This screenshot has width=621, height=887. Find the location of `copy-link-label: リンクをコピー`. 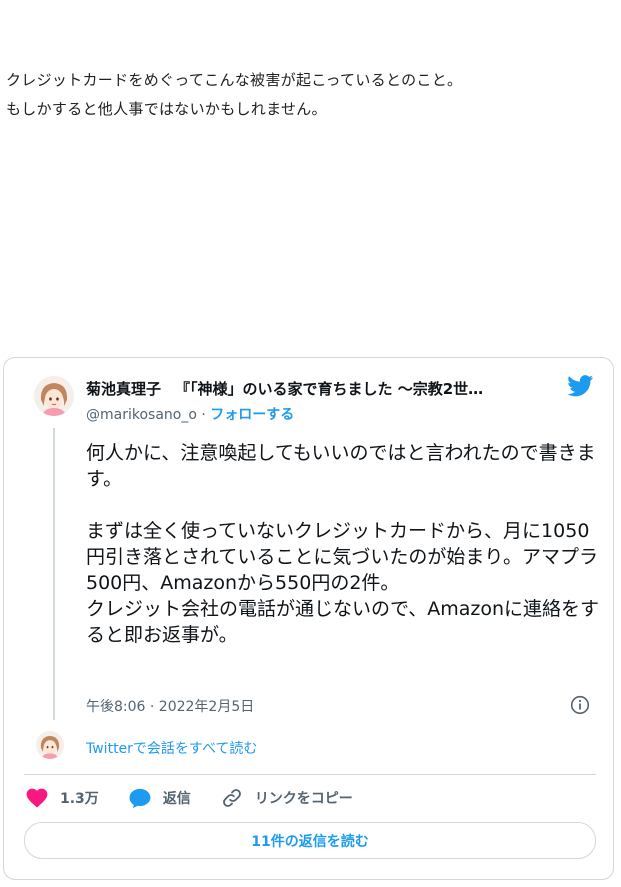

copy-link-label: リンクをコピー is located at coordinates (303, 799).